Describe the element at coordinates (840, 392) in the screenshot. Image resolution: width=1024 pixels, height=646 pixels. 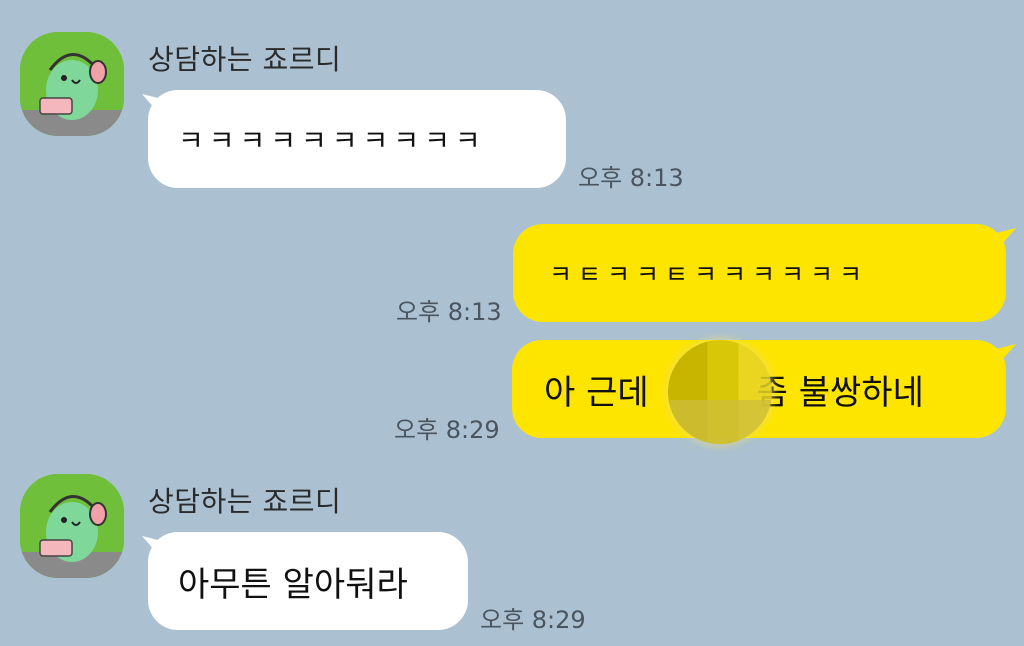
I see `message-text-after: 좀 불쌍하네` at that location.